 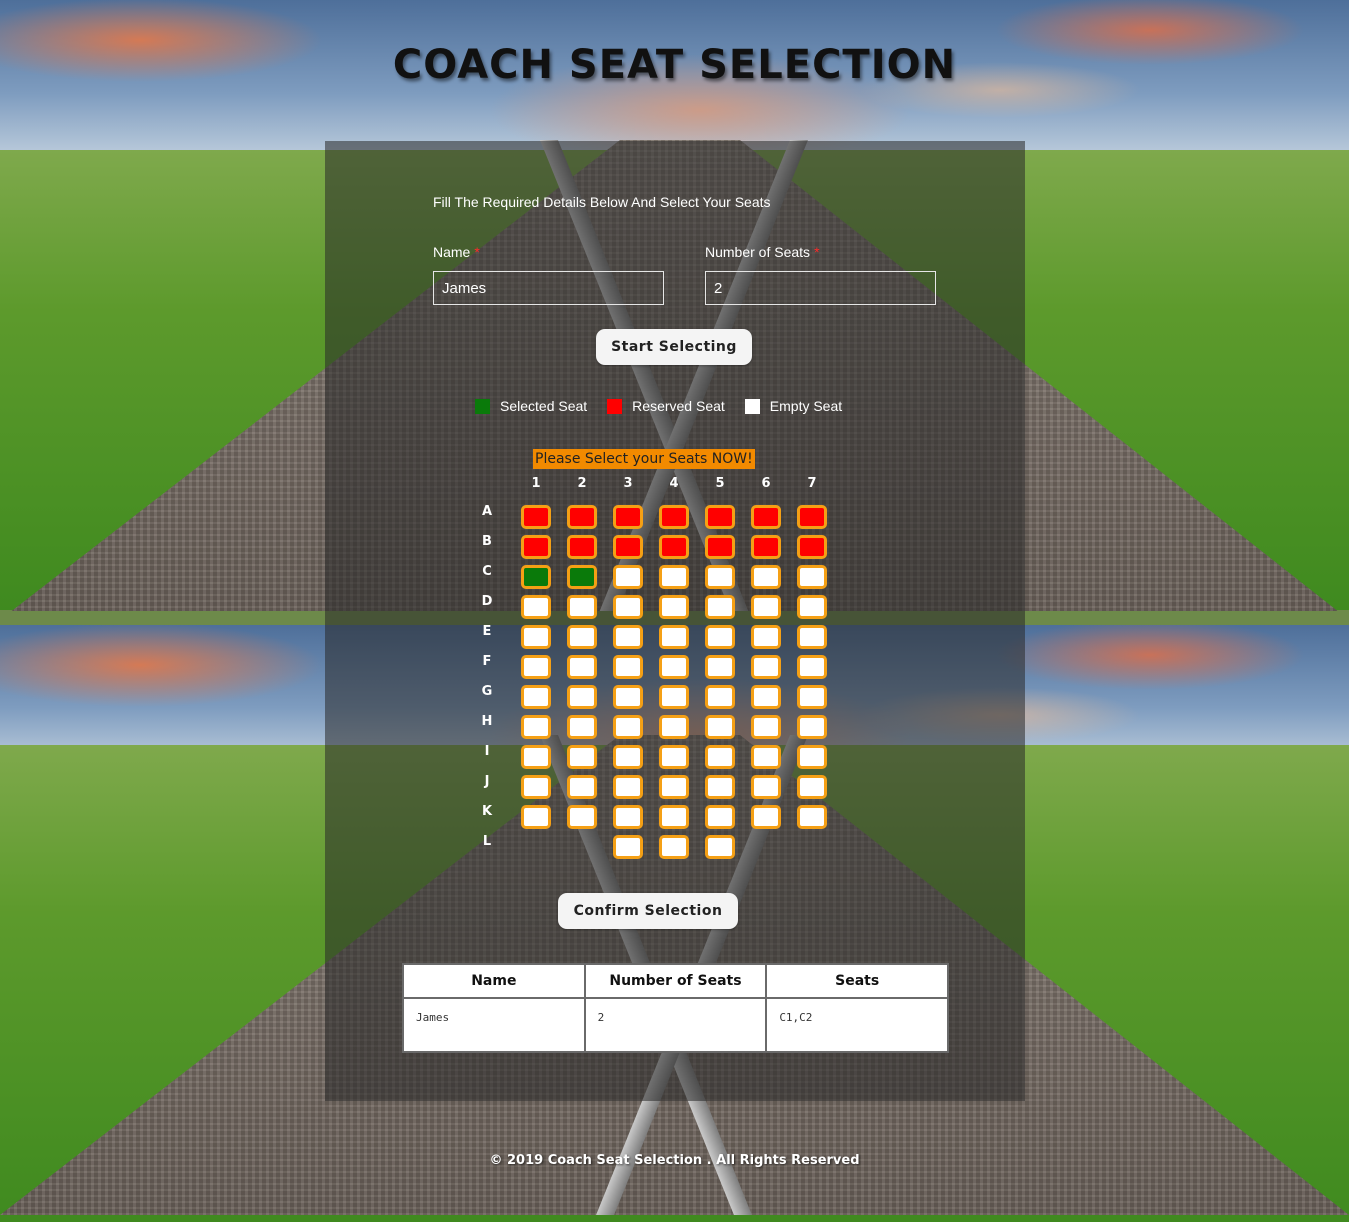 I want to click on seat-e7, so click(x=812, y=637).